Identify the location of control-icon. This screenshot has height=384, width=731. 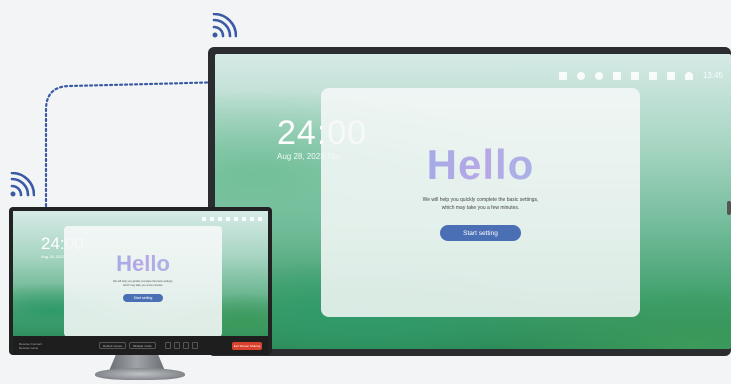
(186, 345).